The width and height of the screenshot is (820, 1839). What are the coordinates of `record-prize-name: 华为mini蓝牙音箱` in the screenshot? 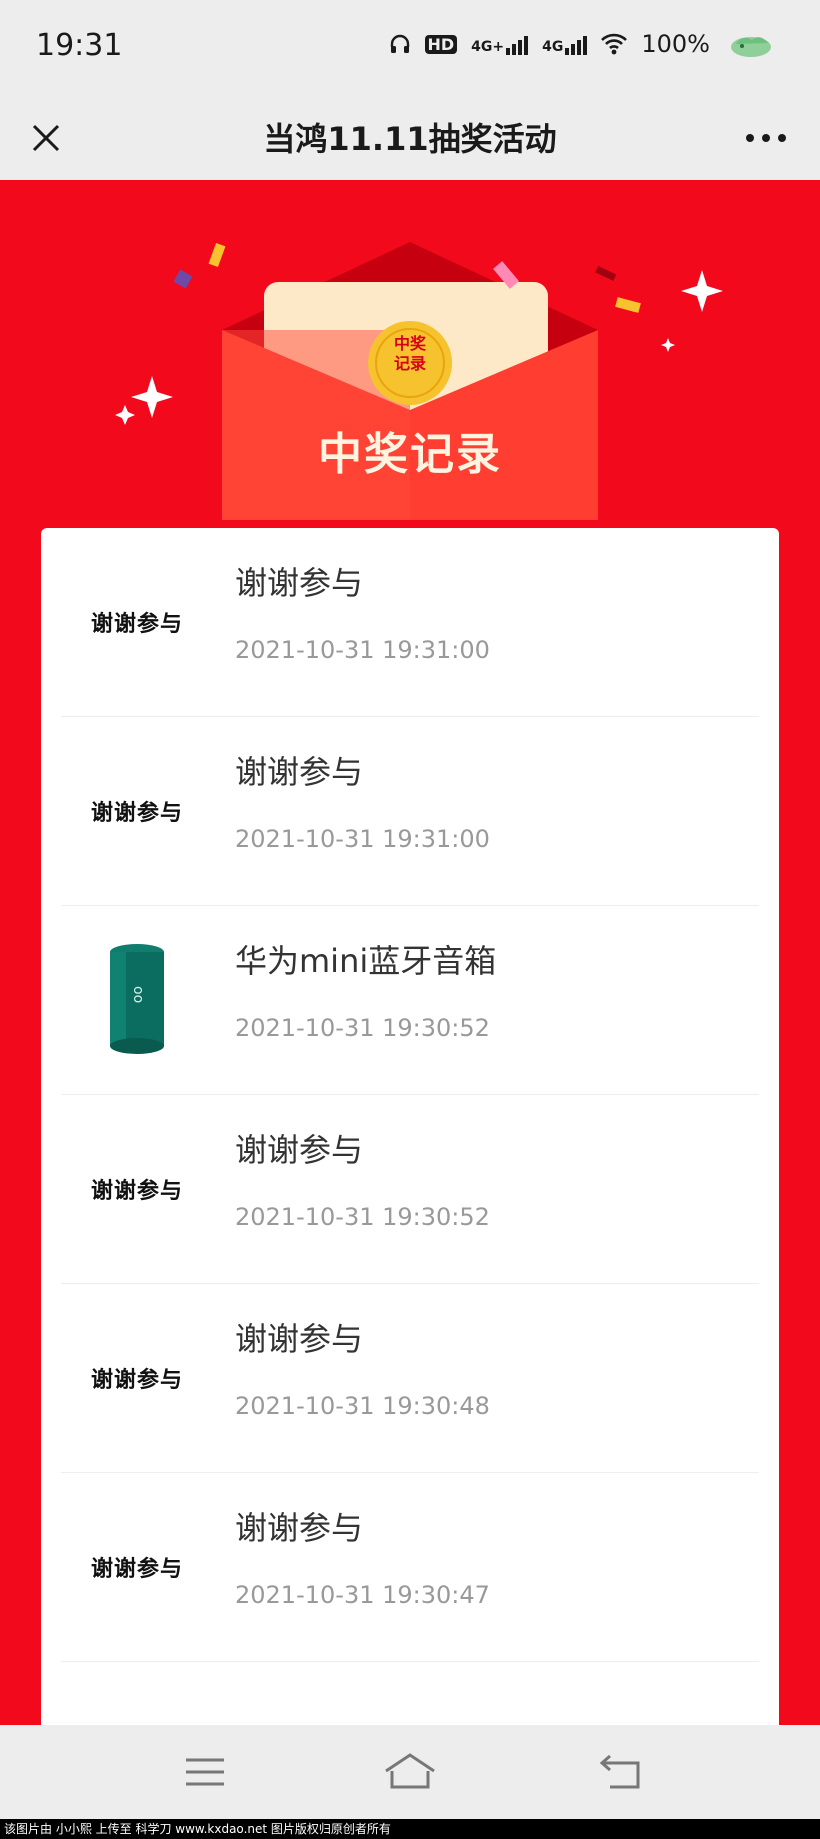 It's located at (366, 961).